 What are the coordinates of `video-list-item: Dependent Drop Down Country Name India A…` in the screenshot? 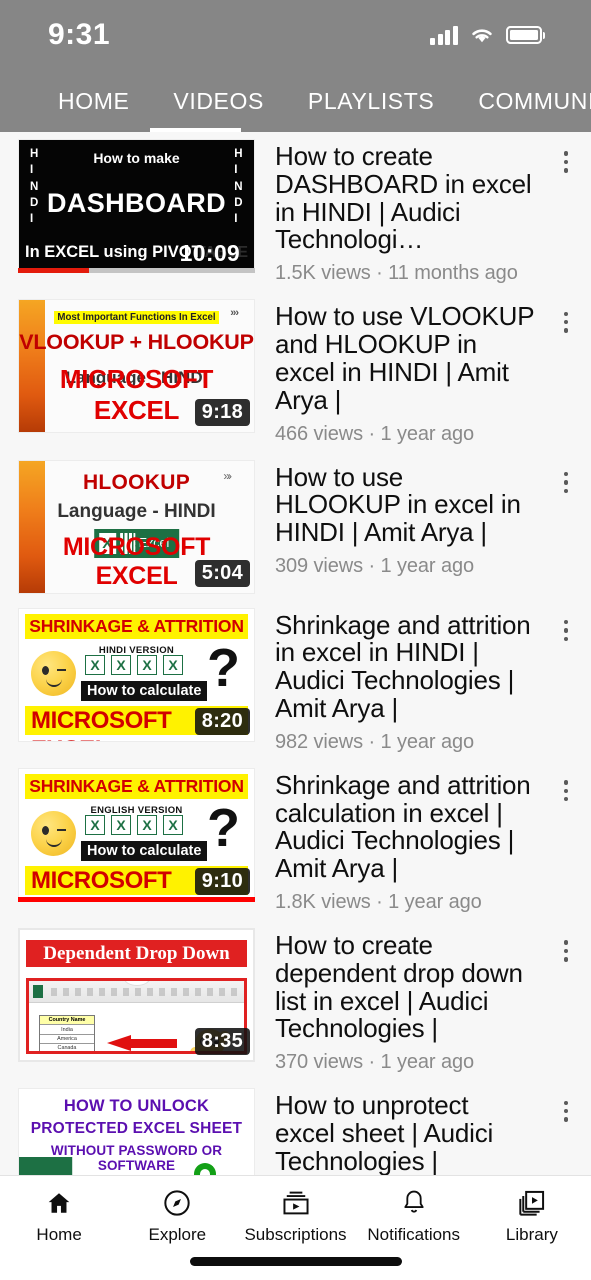 It's located at (295, 1001).